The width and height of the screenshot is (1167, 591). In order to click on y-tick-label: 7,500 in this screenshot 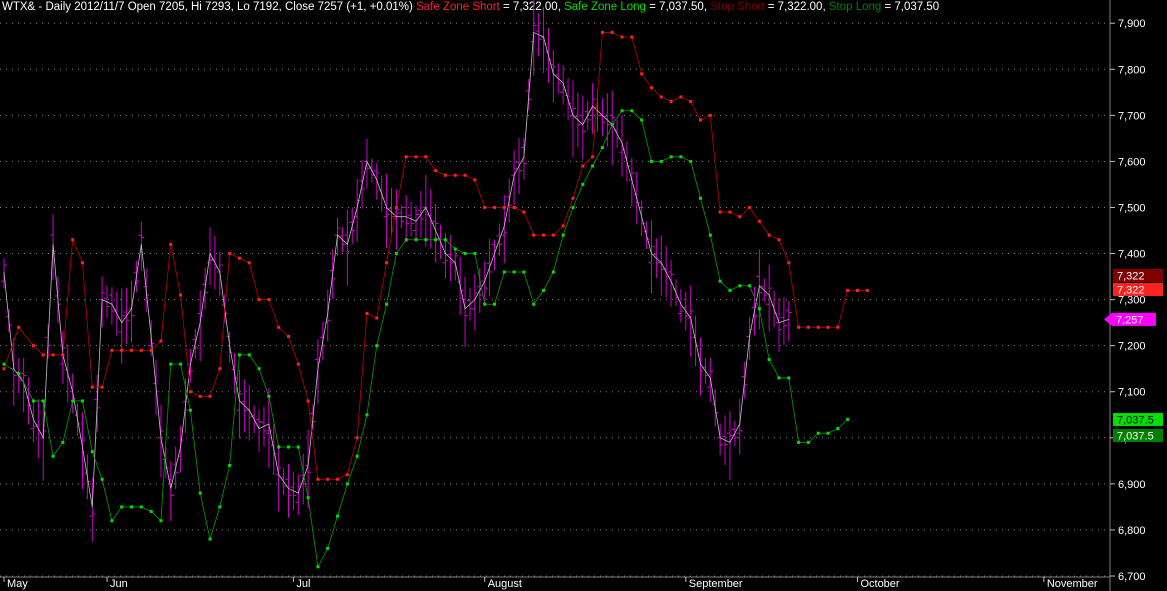, I will do `click(1132, 208)`.